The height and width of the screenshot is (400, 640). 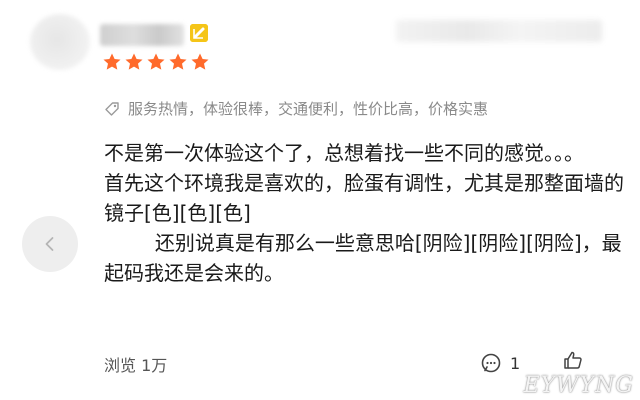 What do you see at coordinates (499, 31) in the screenshot?
I see `review-date-blurred` at bounding box center [499, 31].